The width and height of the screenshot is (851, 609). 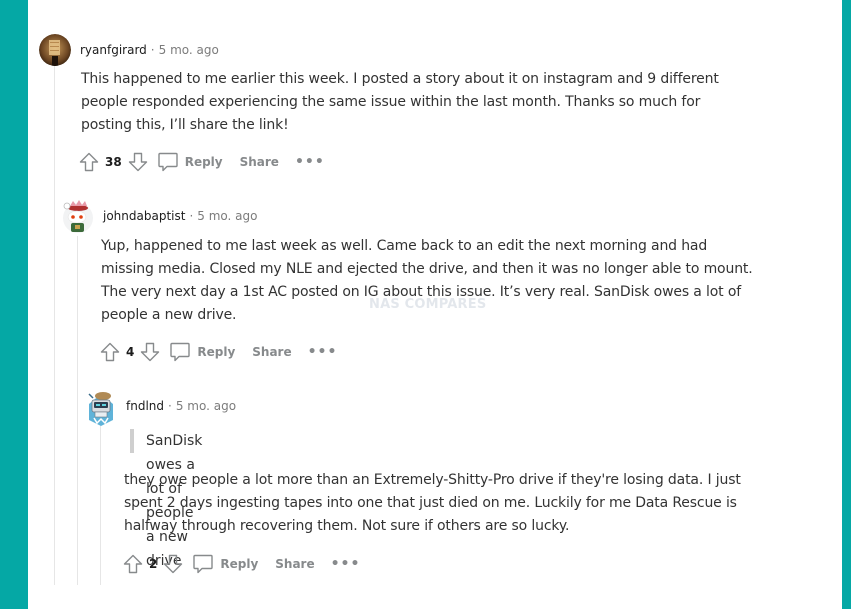 I want to click on comment-body-line: people a new drive., so click(x=169, y=315).